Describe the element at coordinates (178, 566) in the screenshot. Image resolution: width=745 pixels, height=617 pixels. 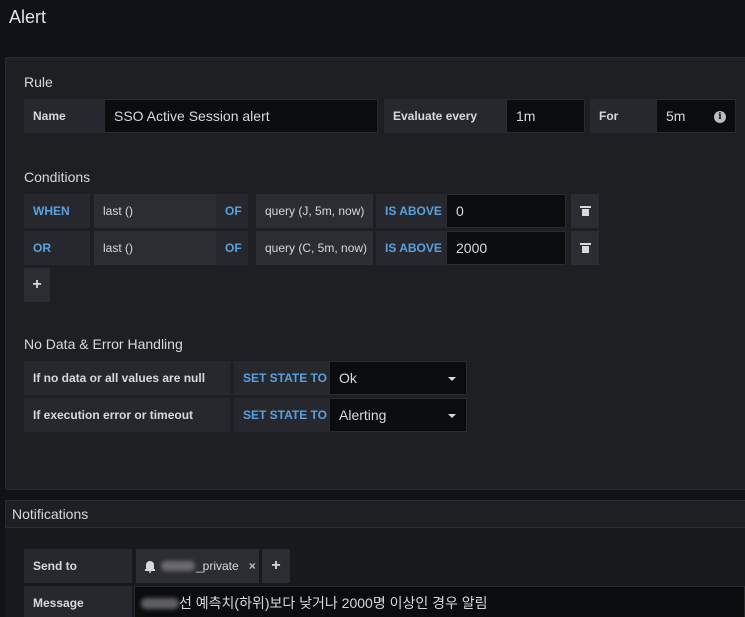
I see `redacted-channel-name` at that location.